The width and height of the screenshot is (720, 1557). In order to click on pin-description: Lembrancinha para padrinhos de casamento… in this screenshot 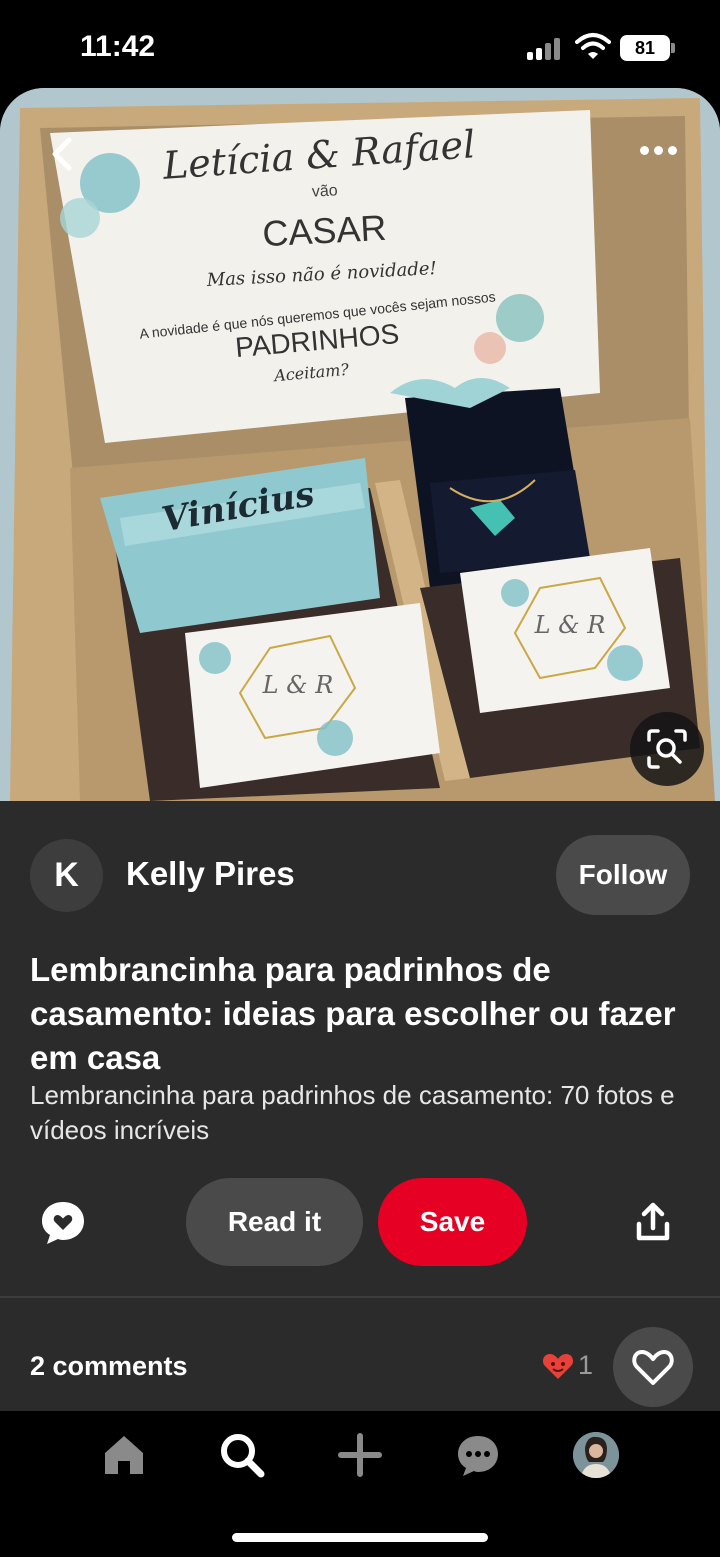, I will do `click(352, 1112)`.